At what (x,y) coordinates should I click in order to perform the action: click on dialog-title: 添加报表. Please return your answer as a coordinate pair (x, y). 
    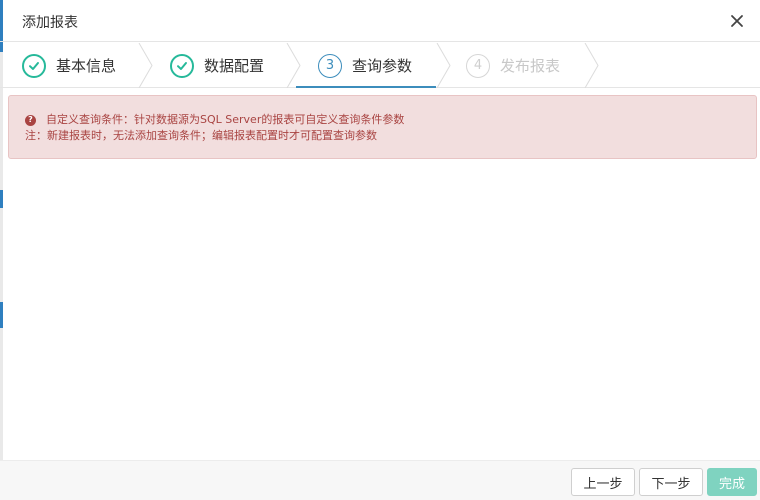
    Looking at the image, I should click on (50, 23).